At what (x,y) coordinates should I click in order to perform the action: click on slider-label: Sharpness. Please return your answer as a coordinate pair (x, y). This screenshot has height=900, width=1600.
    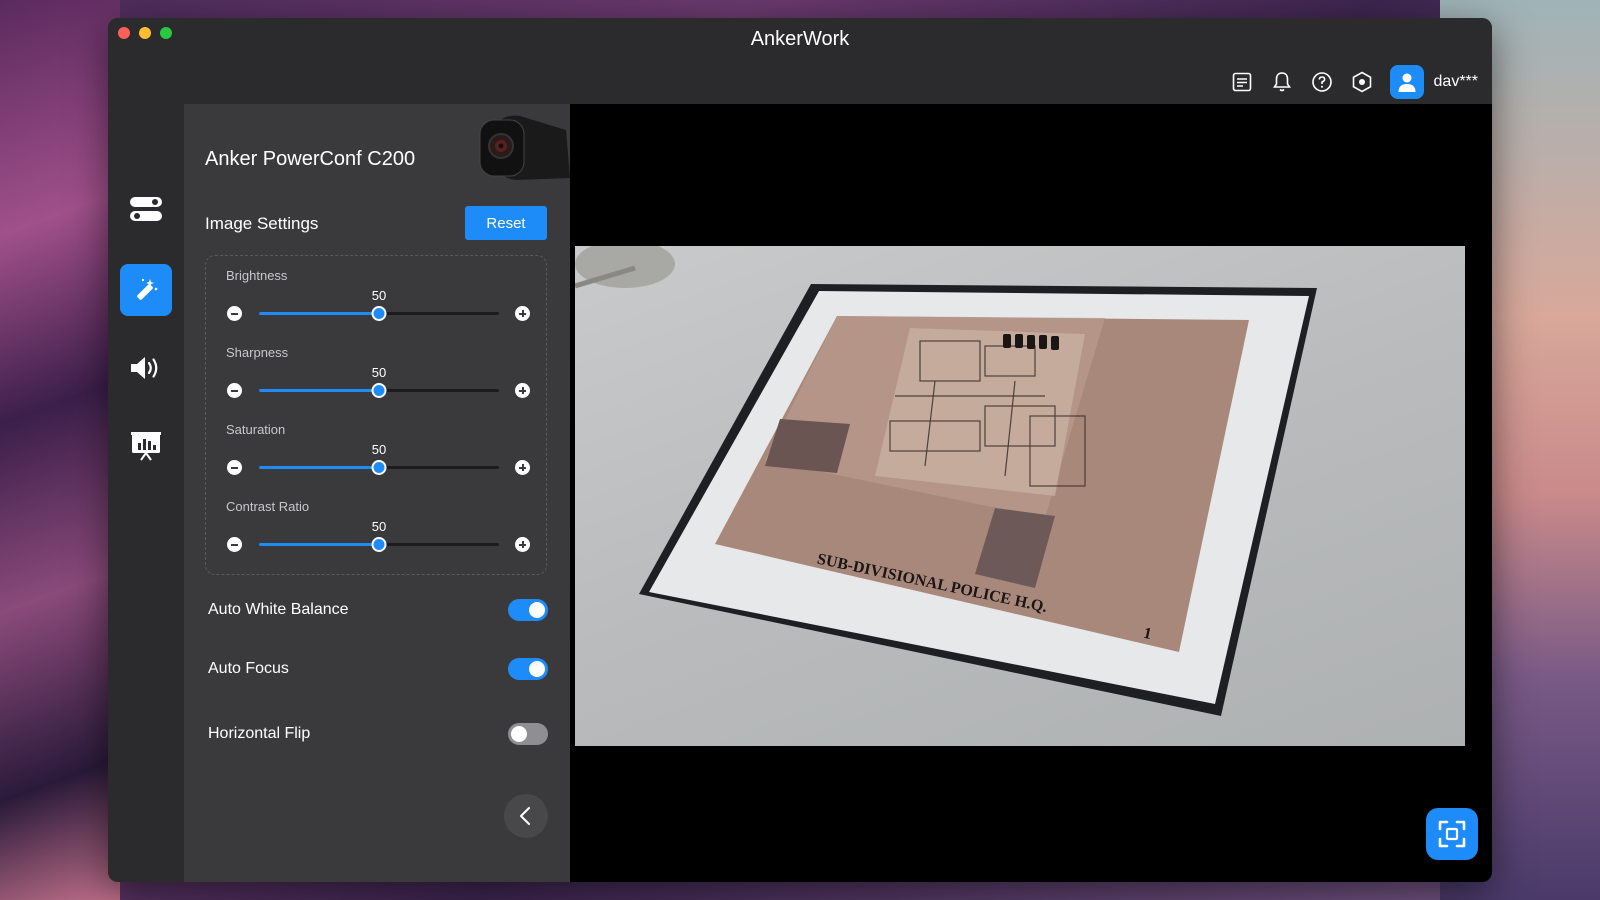
    Looking at the image, I should click on (257, 352).